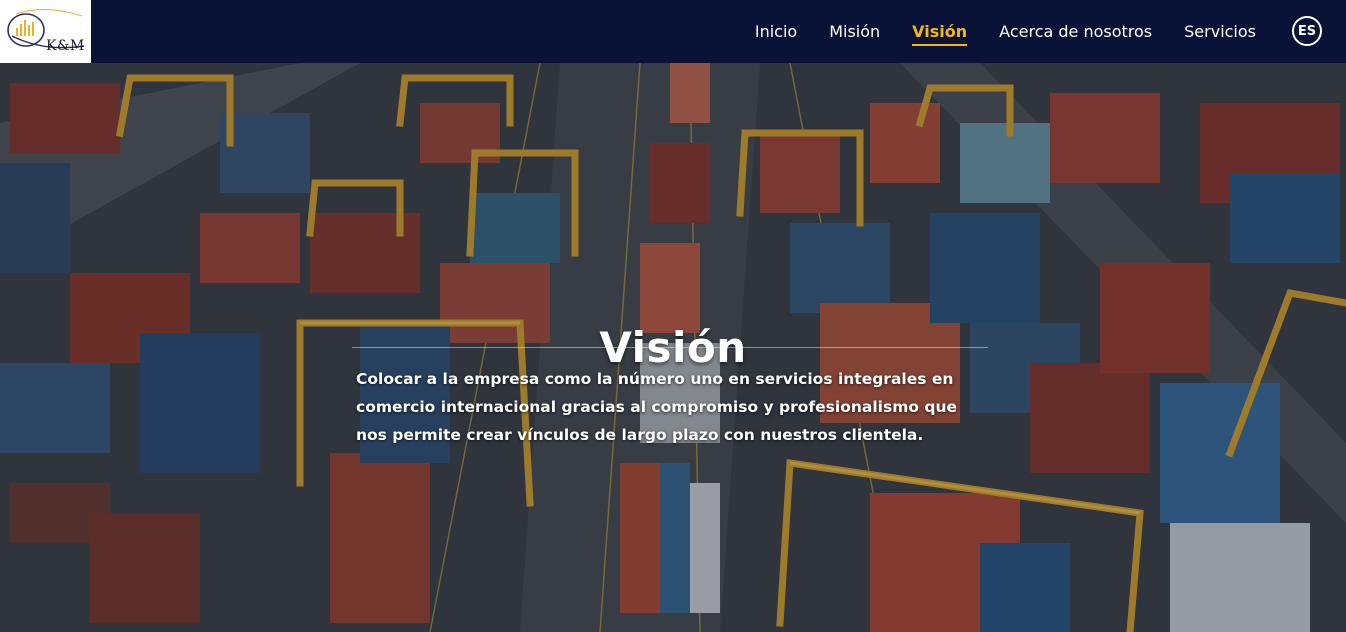  Describe the element at coordinates (939, 31) in the screenshot. I see `nav-item-vision: Visión` at that location.